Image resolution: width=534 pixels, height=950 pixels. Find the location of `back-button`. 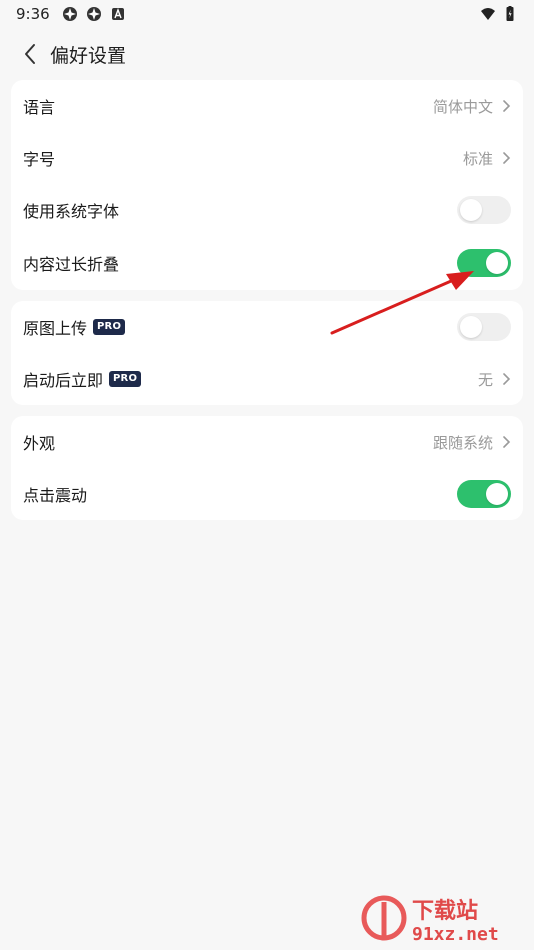

back-button is located at coordinates (30, 54).